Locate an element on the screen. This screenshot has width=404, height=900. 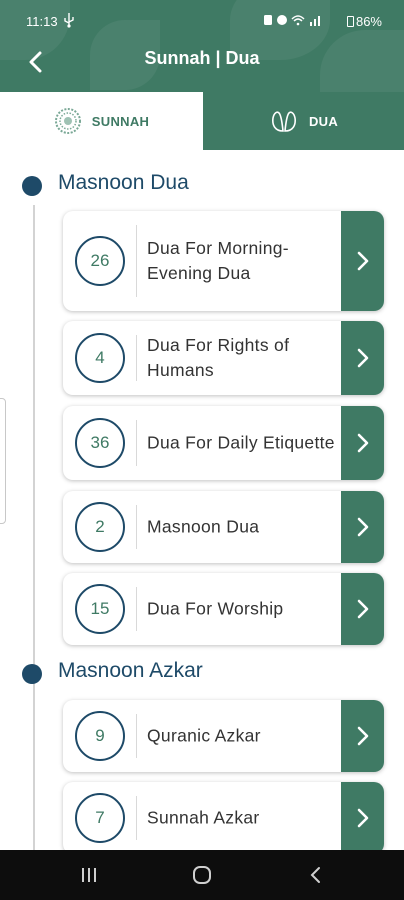
count-badge: 2 is located at coordinates (100, 527).